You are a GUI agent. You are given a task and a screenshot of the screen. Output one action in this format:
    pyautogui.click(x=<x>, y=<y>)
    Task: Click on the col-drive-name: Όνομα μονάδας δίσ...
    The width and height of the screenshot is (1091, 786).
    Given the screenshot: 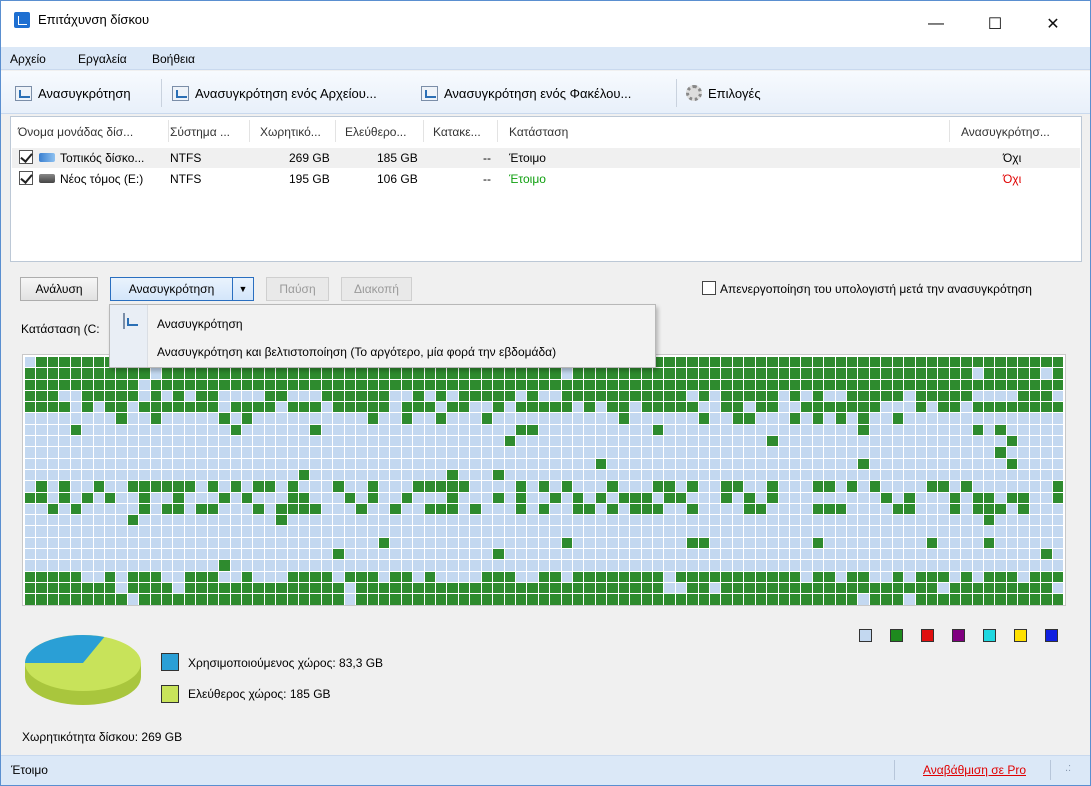 What is the action you would take?
    pyautogui.click(x=75, y=132)
    